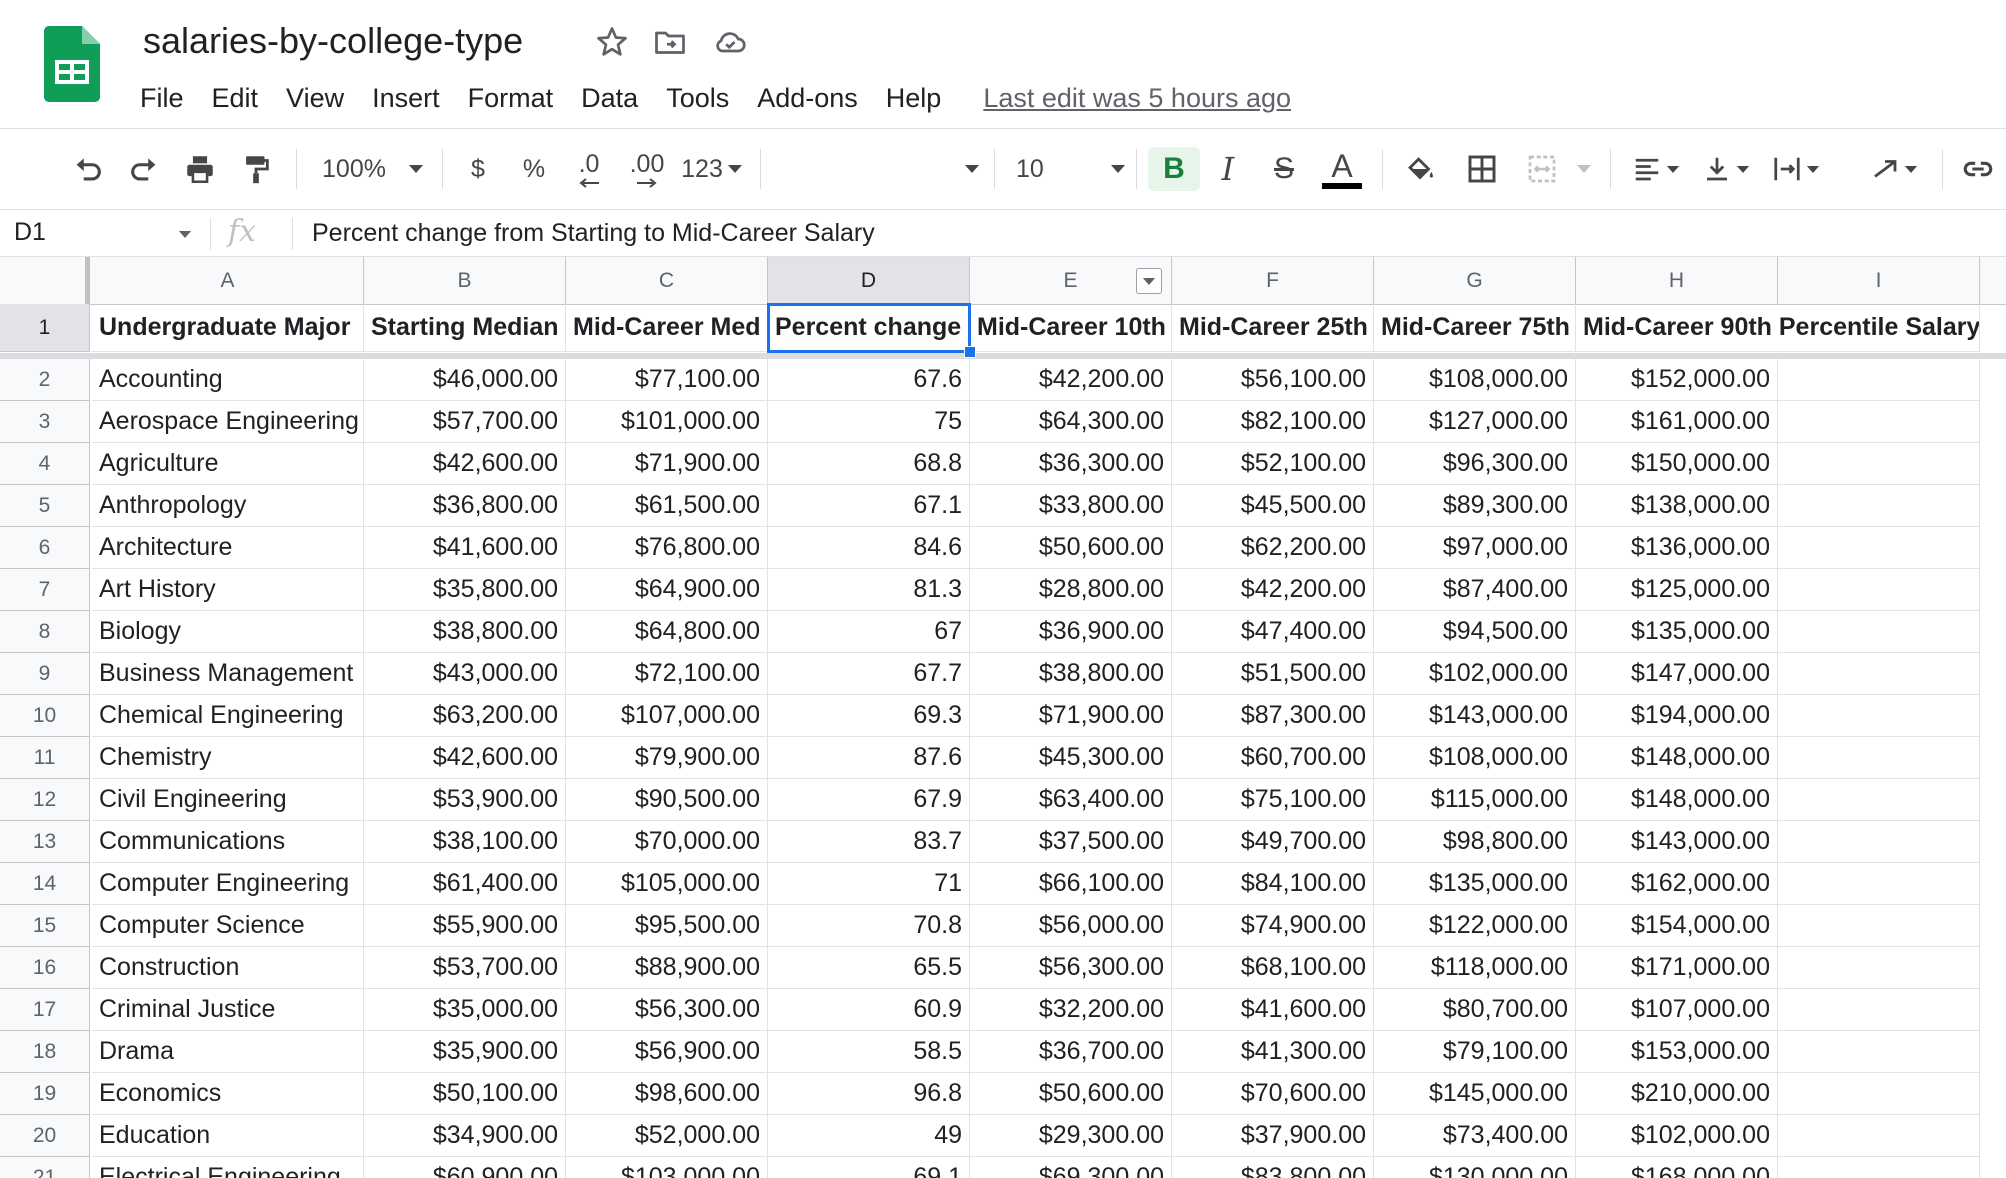 The height and width of the screenshot is (1178, 2006). I want to click on paint-format-icon, so click(256, 169).